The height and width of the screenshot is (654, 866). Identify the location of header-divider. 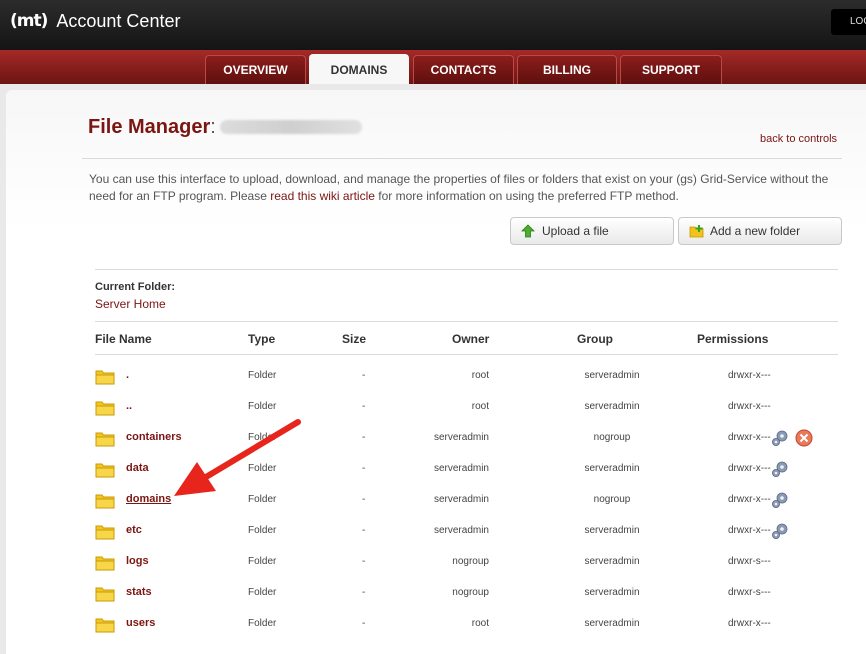
(466, 354).